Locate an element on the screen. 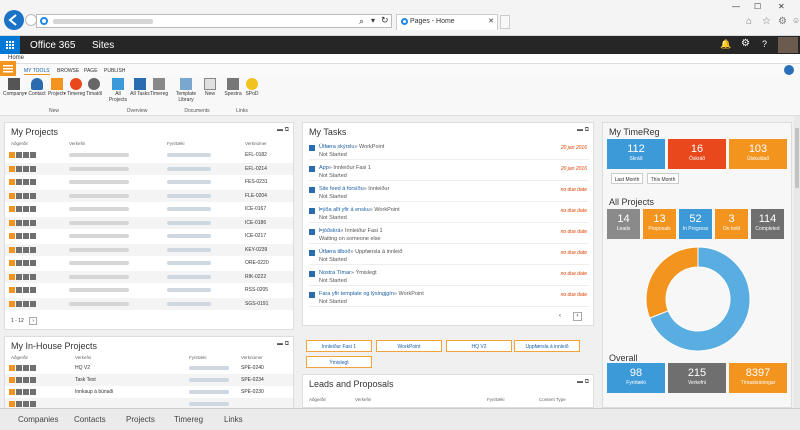  timereg-new-button: Timereg is located at coordinates (76, 87).